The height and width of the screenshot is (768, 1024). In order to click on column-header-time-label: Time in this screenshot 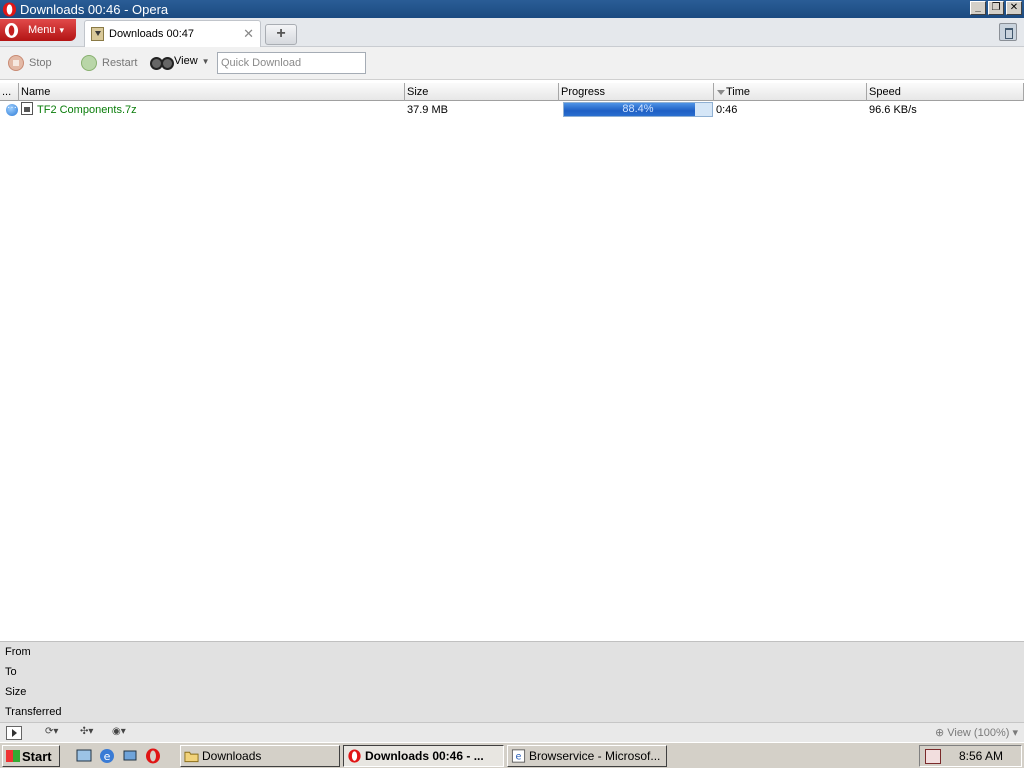, I will do `click(738, 92)`.